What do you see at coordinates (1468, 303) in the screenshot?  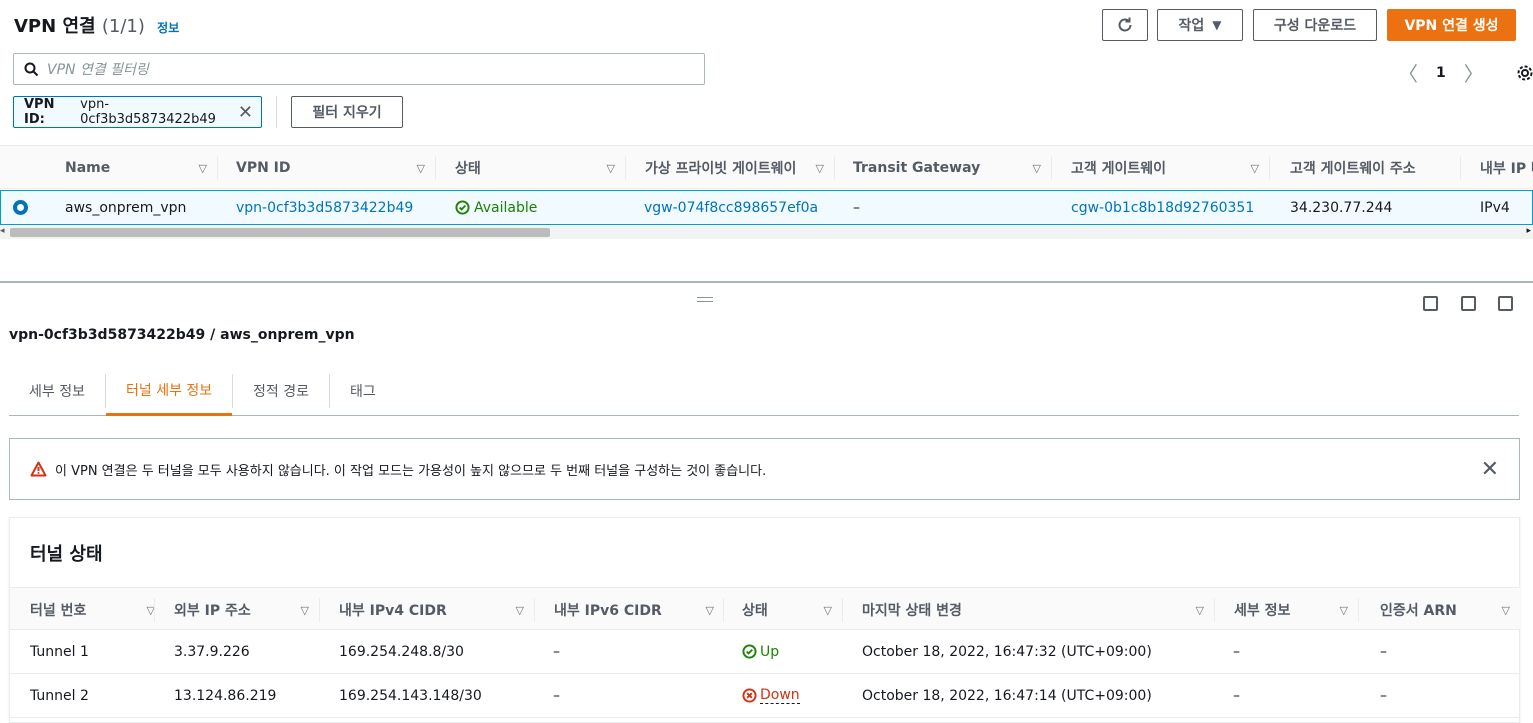 I see `panel-side-icon` at bounding box center [1468, 303].